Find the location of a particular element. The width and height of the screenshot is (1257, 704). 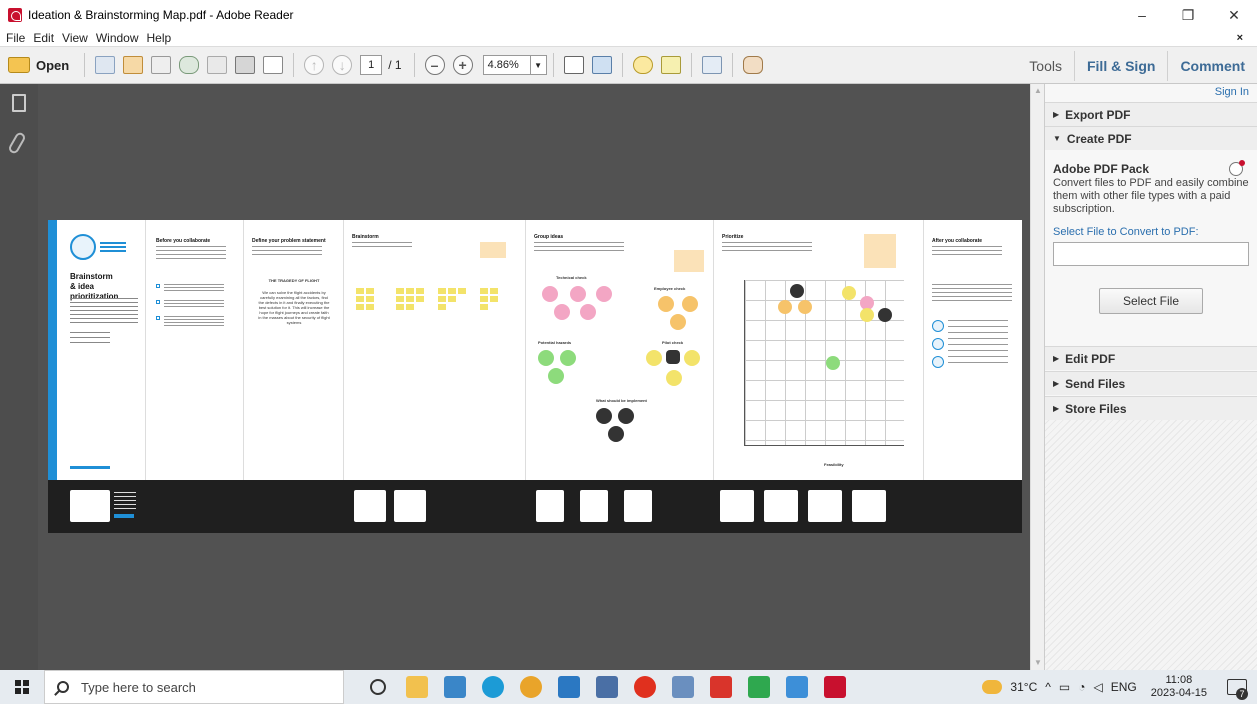

task-view-icon is located at coordinates (378, 687).